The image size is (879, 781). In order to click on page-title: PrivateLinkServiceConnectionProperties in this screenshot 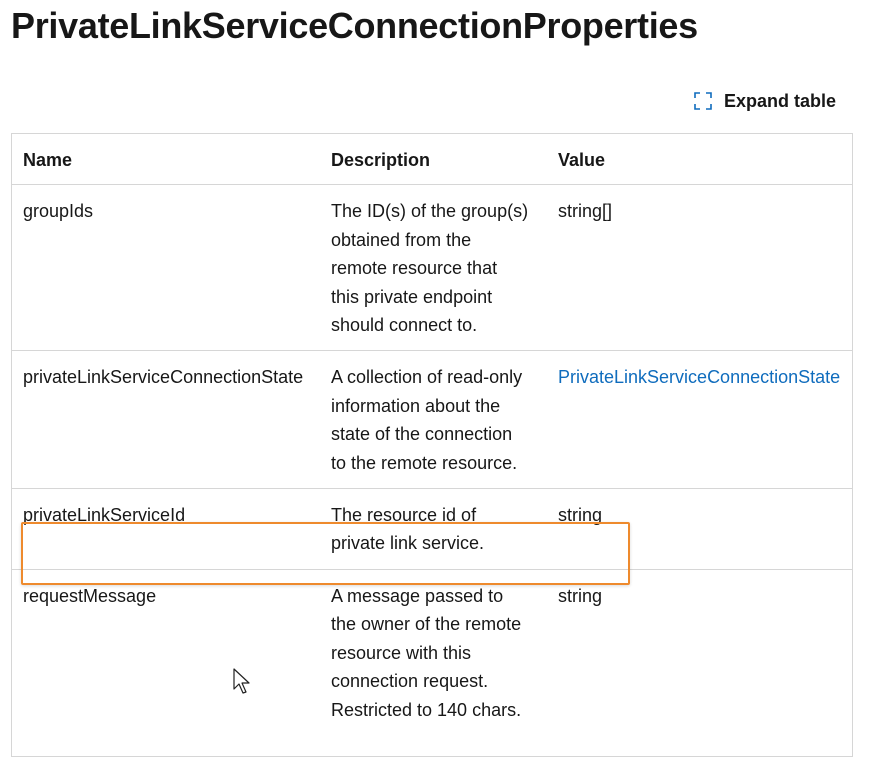, I will do `click(354, 25)`.